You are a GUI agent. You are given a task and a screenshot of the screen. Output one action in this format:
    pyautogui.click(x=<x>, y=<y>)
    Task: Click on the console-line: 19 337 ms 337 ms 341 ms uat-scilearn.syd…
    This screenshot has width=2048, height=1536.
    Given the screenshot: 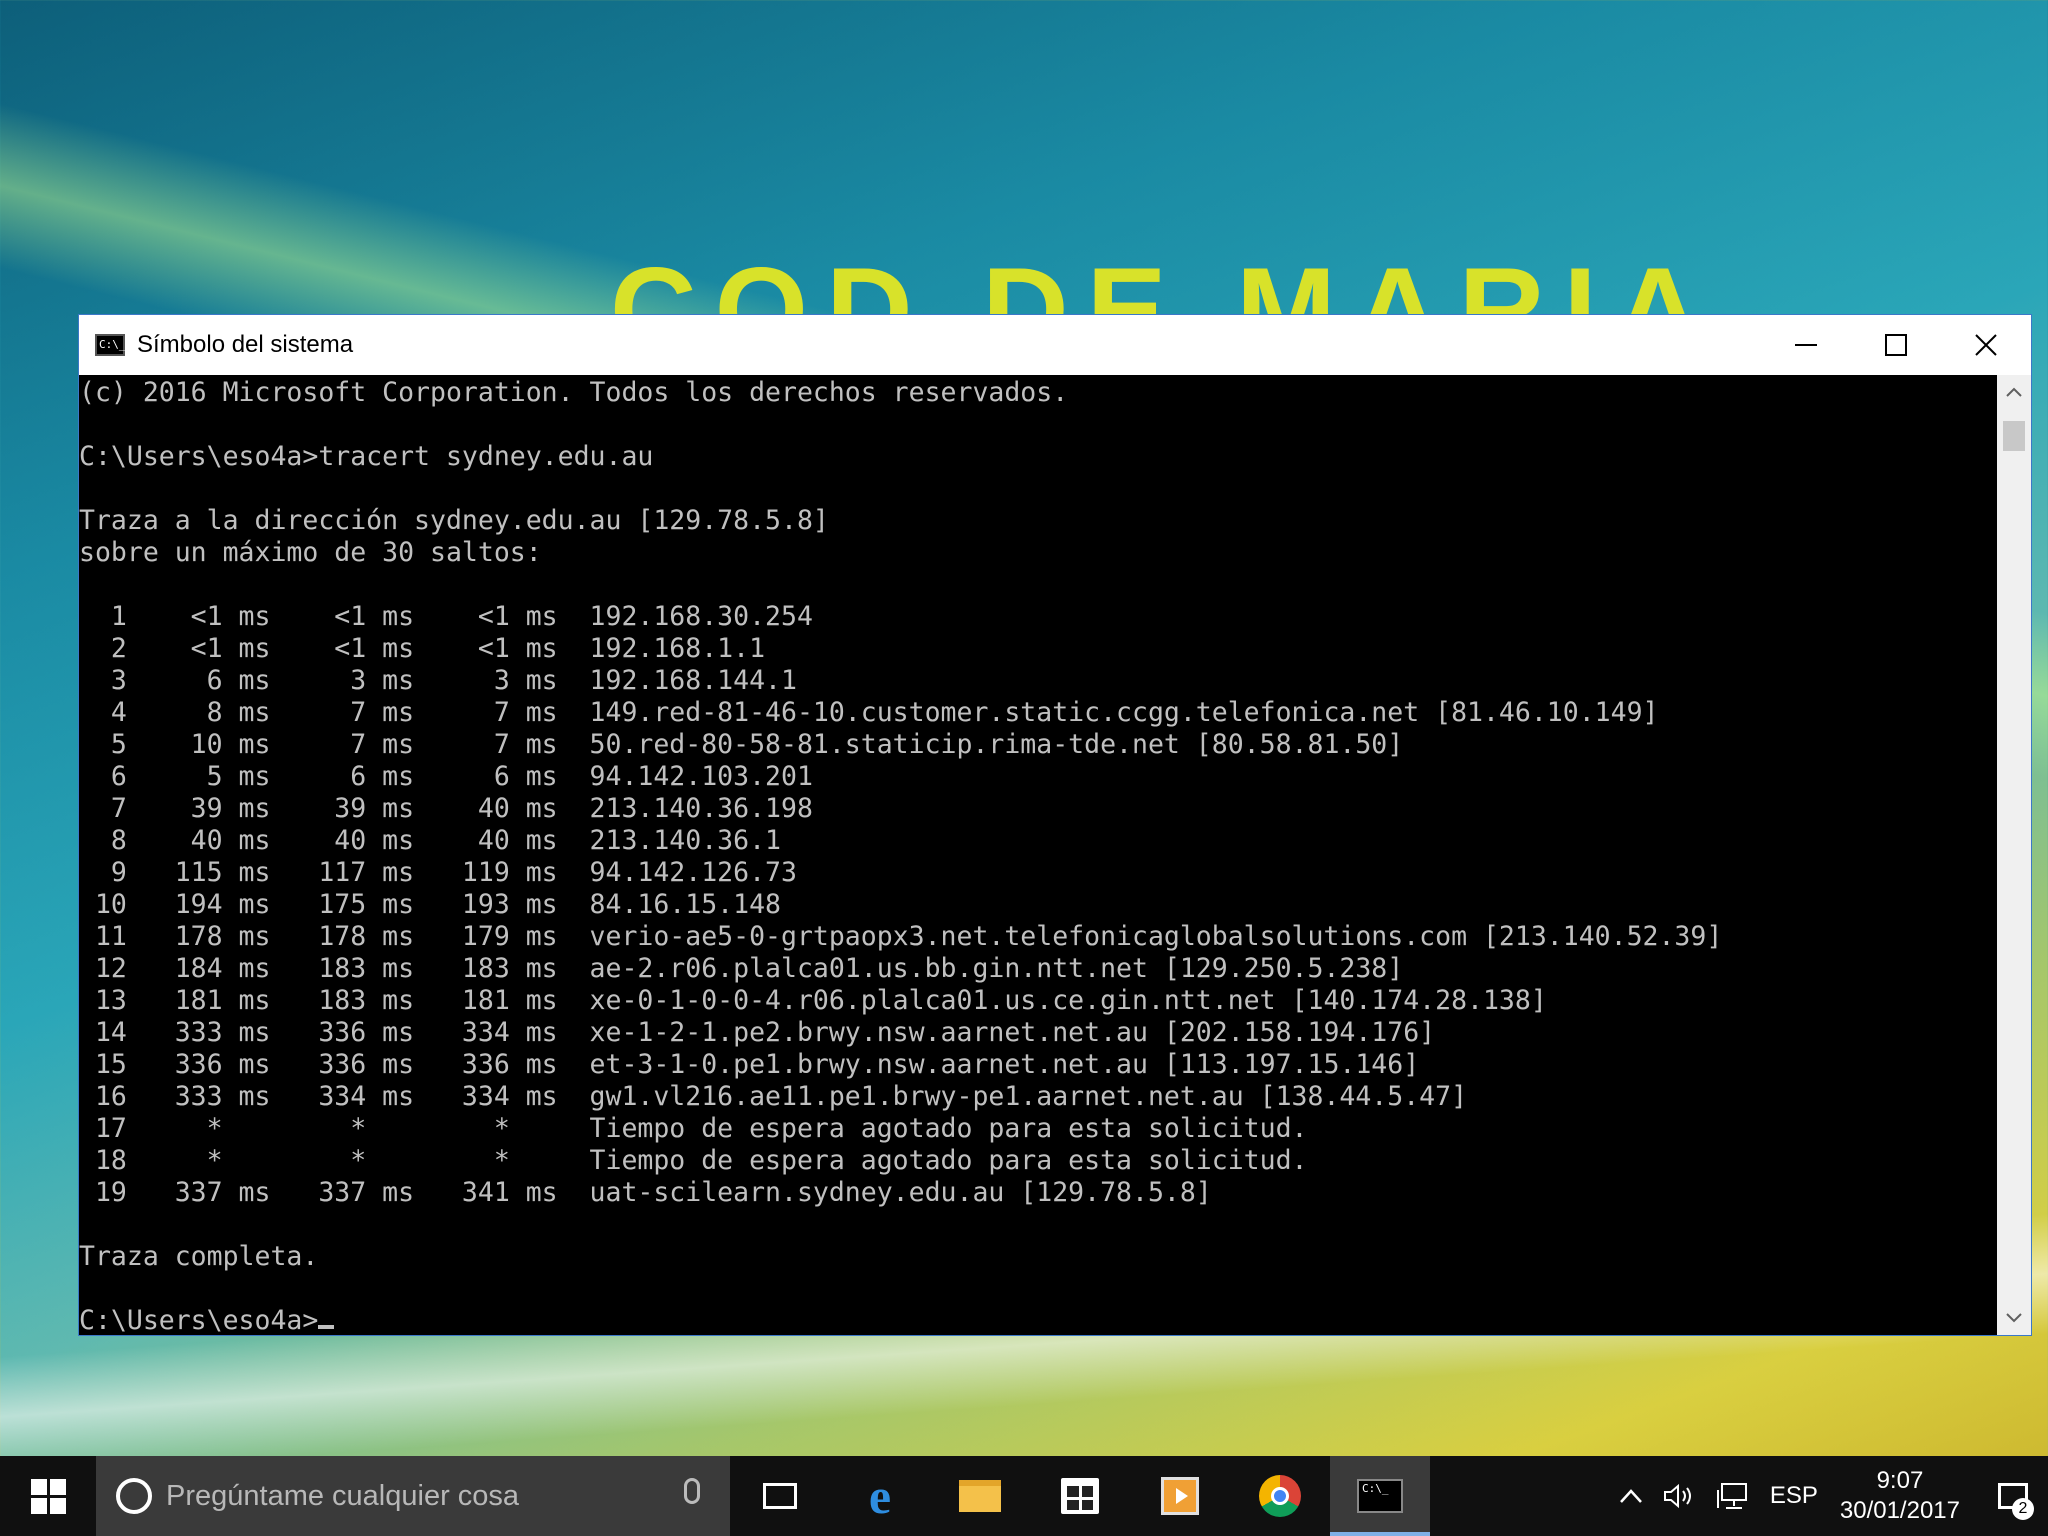 What is the action you would take?
    pyautogui.click(x=645, y=1192)
    